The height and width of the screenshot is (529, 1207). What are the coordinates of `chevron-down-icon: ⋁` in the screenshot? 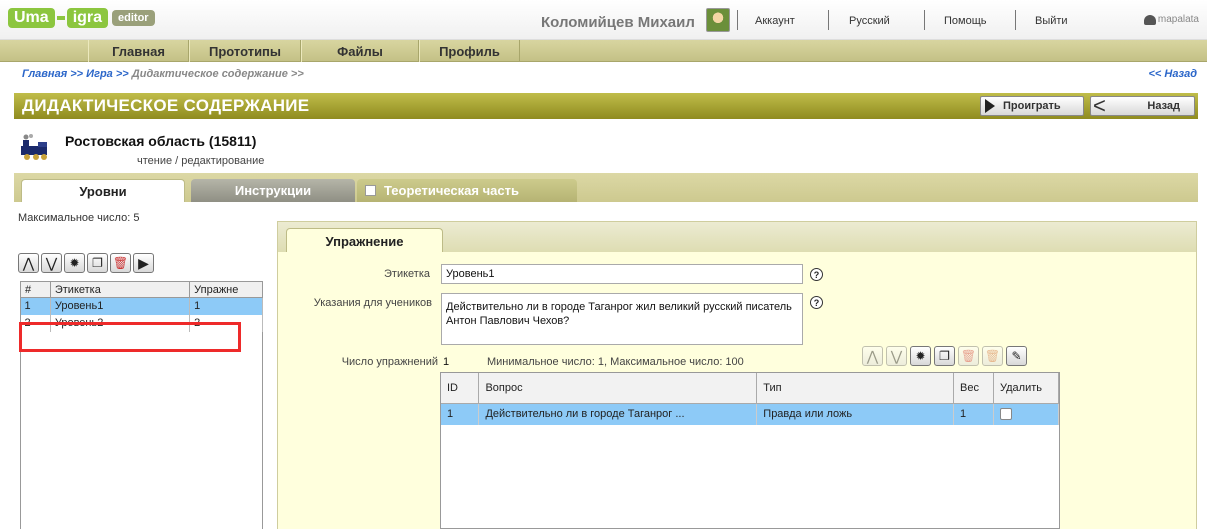 It's located at (51, 262).